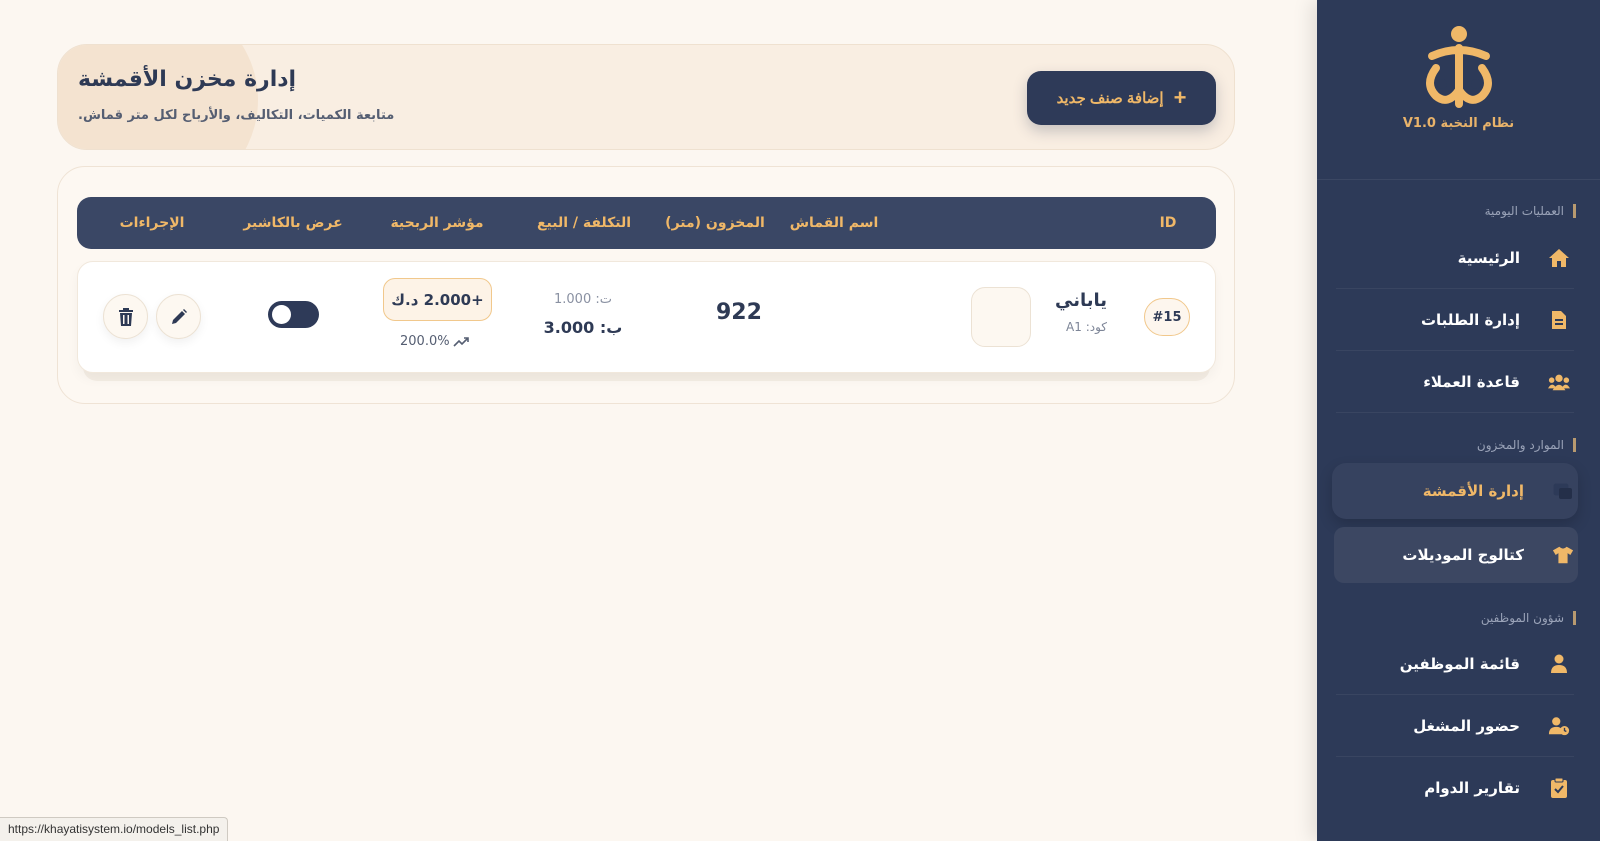  I want to click on sidebar-item-home: الرئيسية, so click(1455, 258).